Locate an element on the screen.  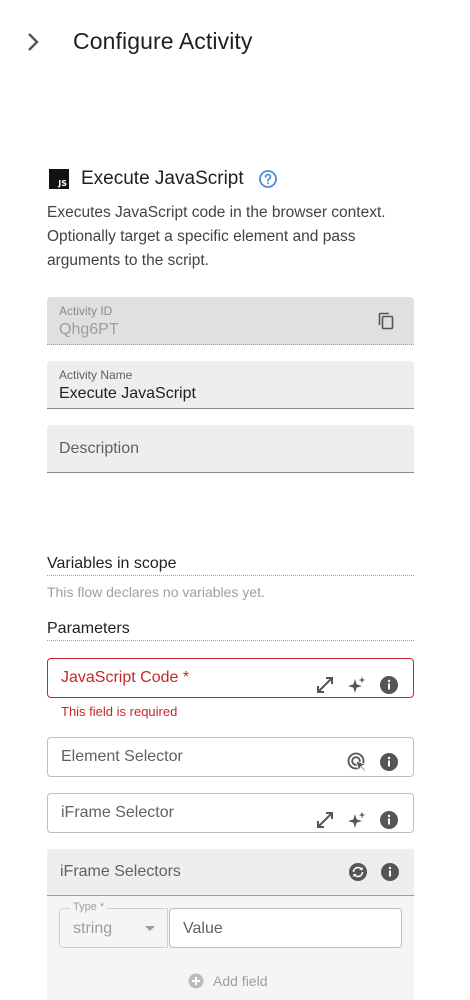
activity-name-label: Activity Name is located at coordinates (96, 375).